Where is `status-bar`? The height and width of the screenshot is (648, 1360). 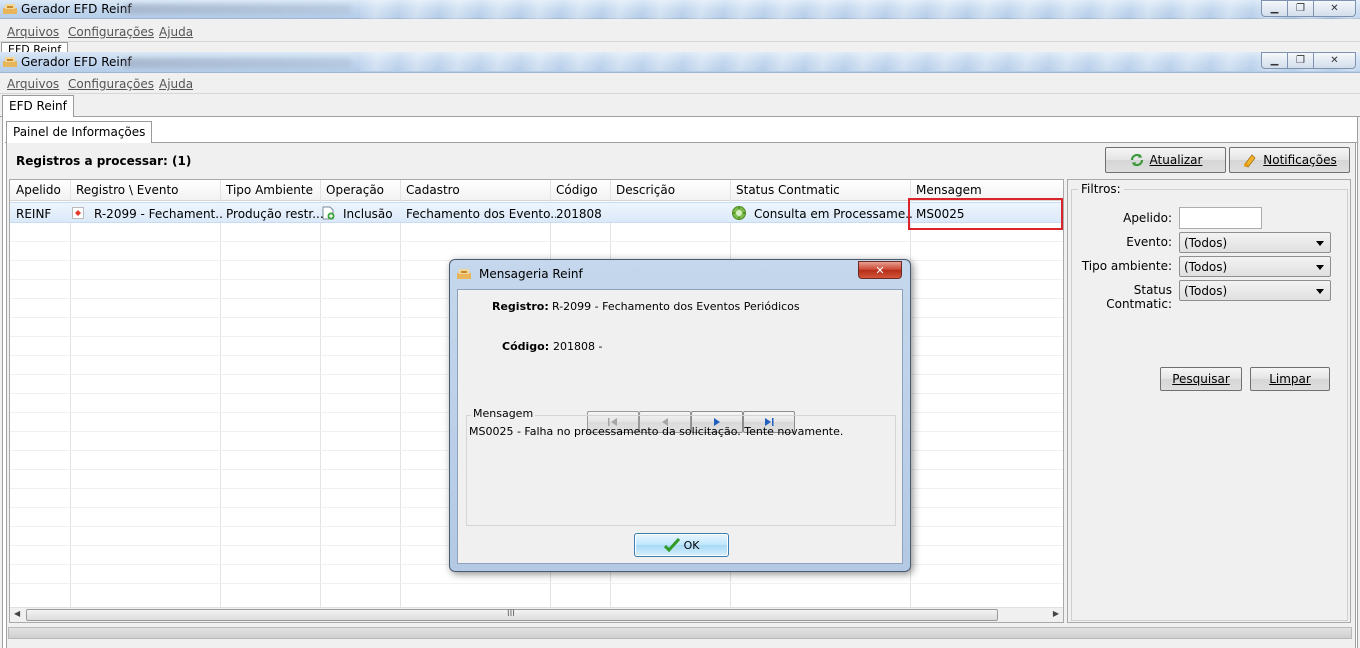
status-bar is located at coordinates (680, 633).